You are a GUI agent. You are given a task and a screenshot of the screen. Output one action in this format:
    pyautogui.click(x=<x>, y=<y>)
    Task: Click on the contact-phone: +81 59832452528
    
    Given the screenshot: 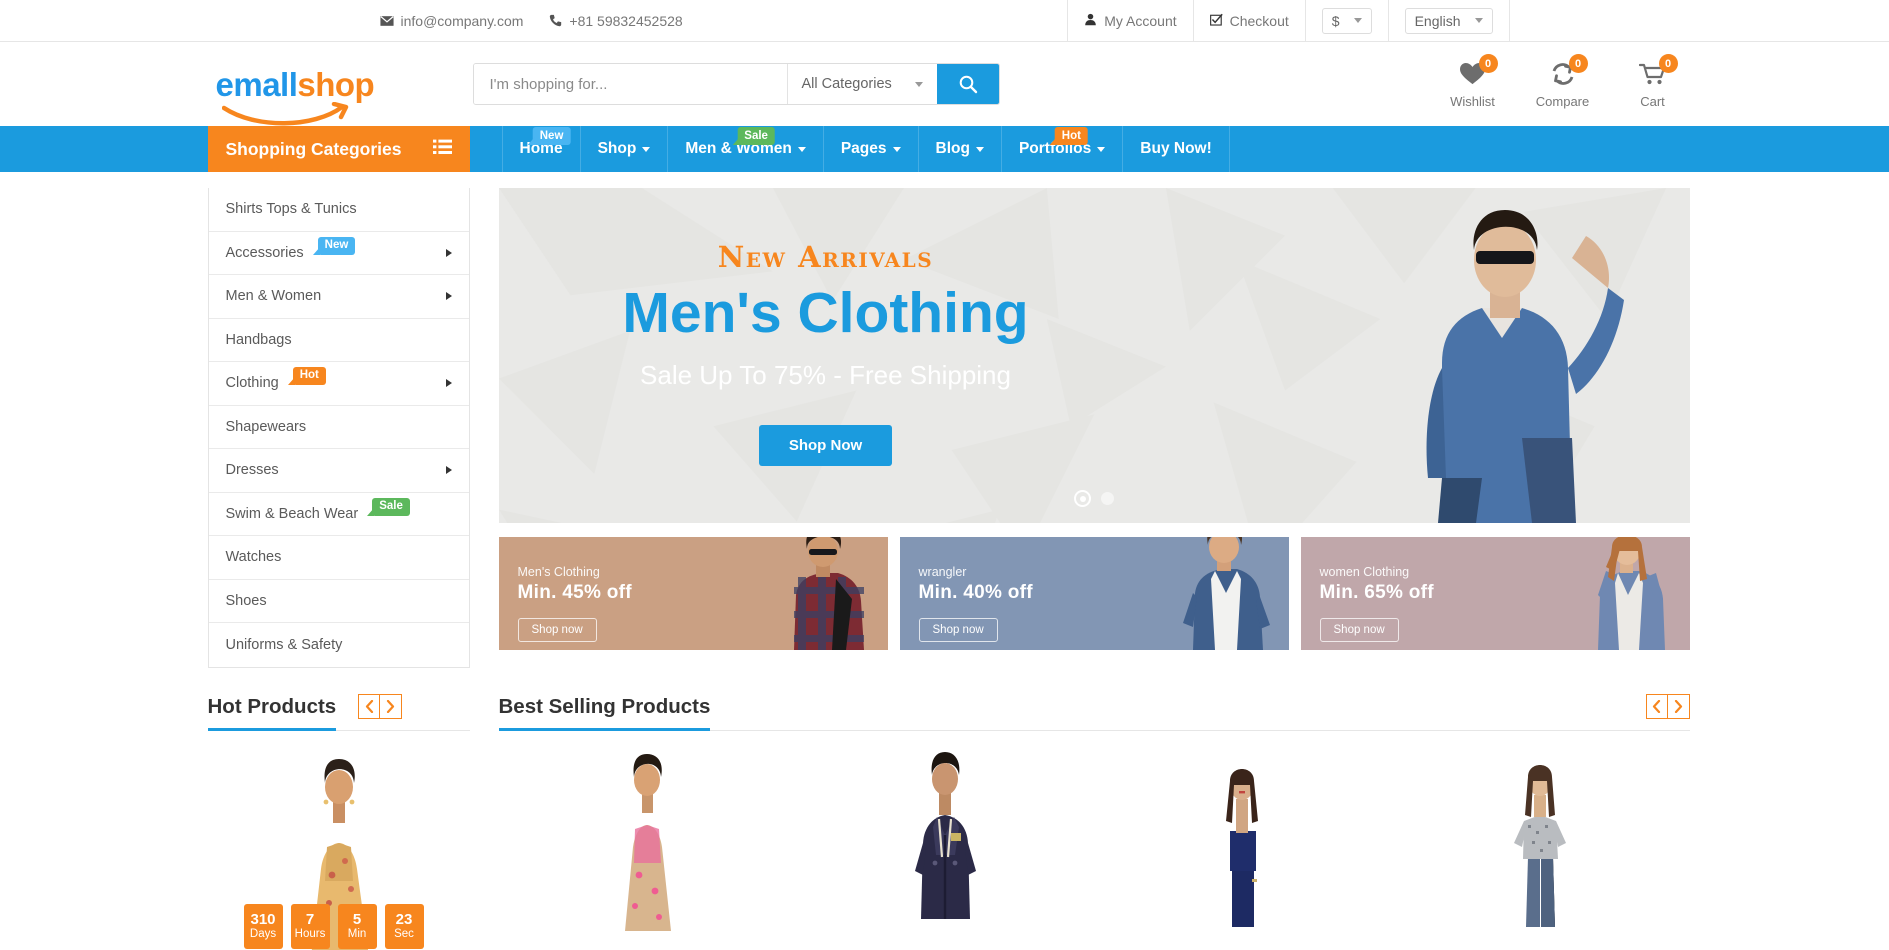 What is the action you would take?
    pyautogui.click(x=616, y=20)
    